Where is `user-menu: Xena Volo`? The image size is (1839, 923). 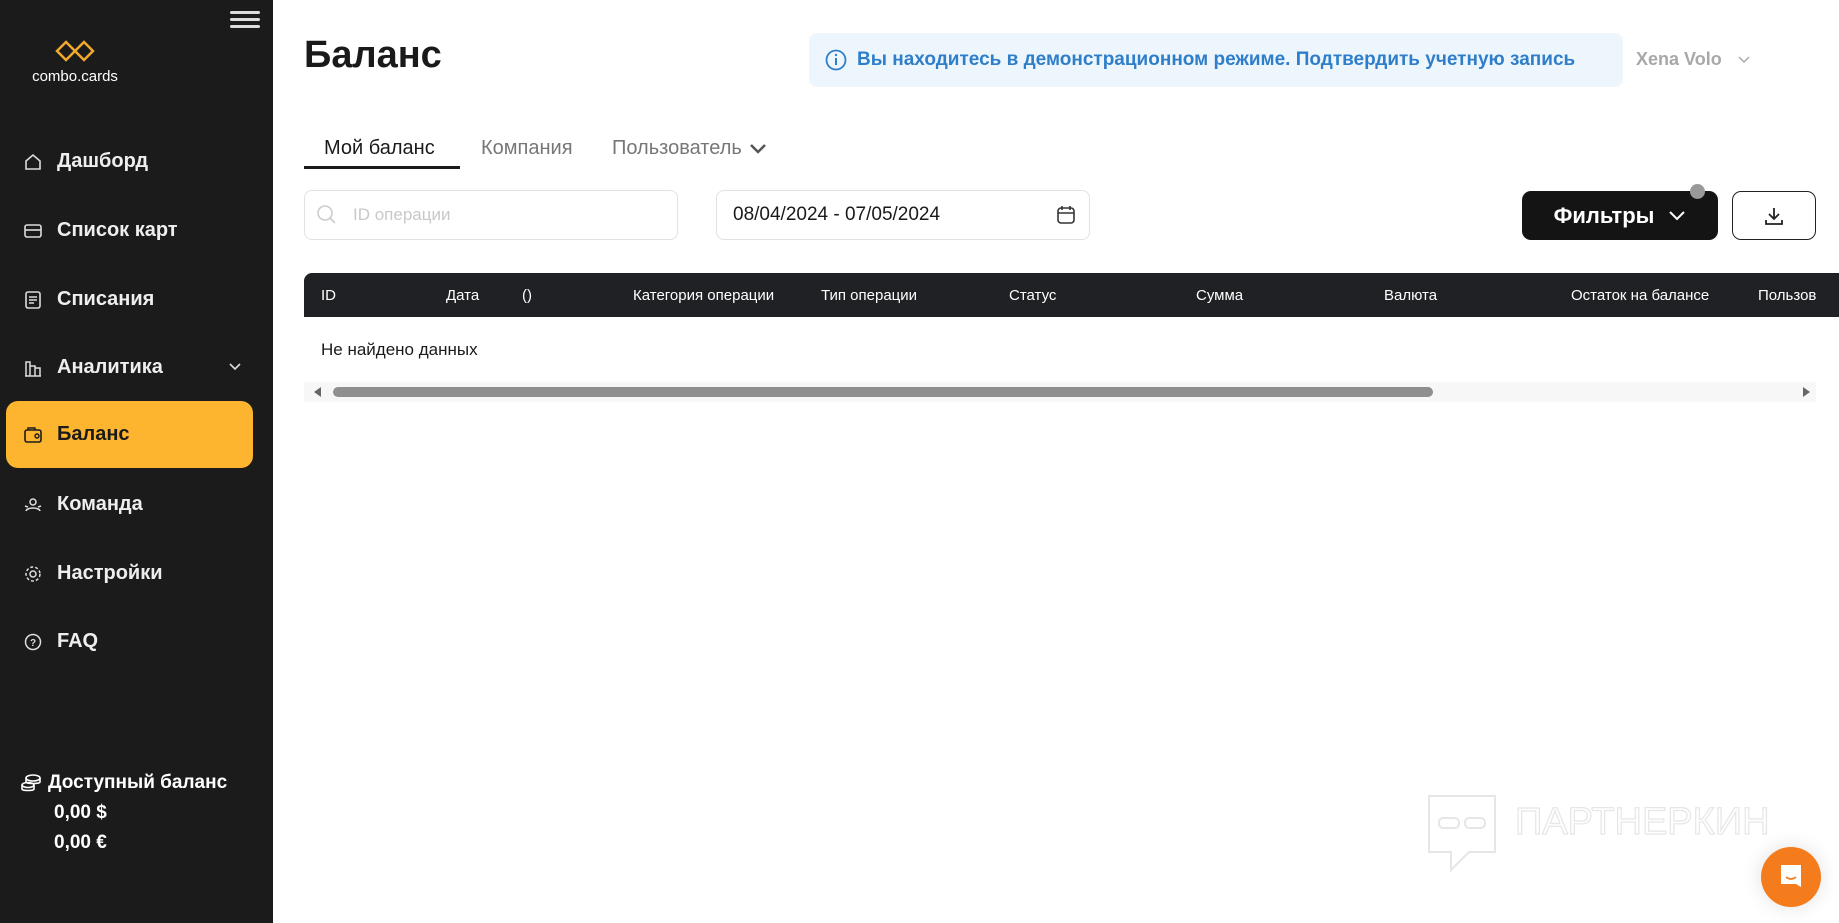
user-menu: Xena Volo is located at coordinates (1693, 59).